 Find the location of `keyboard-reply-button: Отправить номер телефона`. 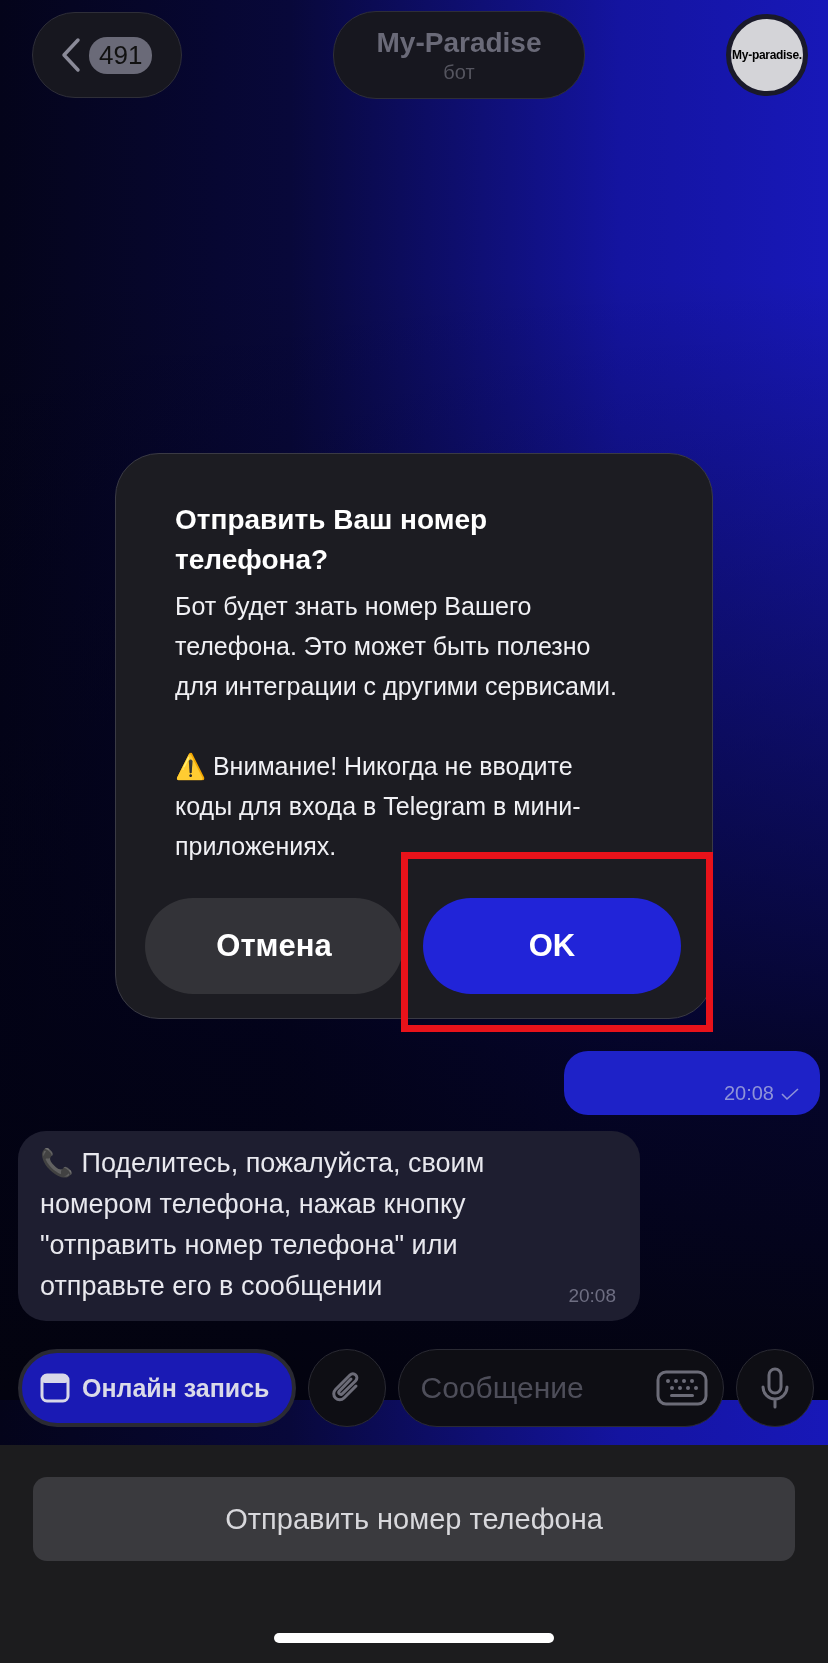

keyboard-reply-button: Отправить номер телефона is located at coordinates (414, 1519).